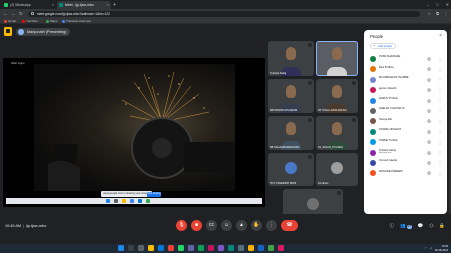  I want to click on chat-icon: 💬, so click(421, 226).